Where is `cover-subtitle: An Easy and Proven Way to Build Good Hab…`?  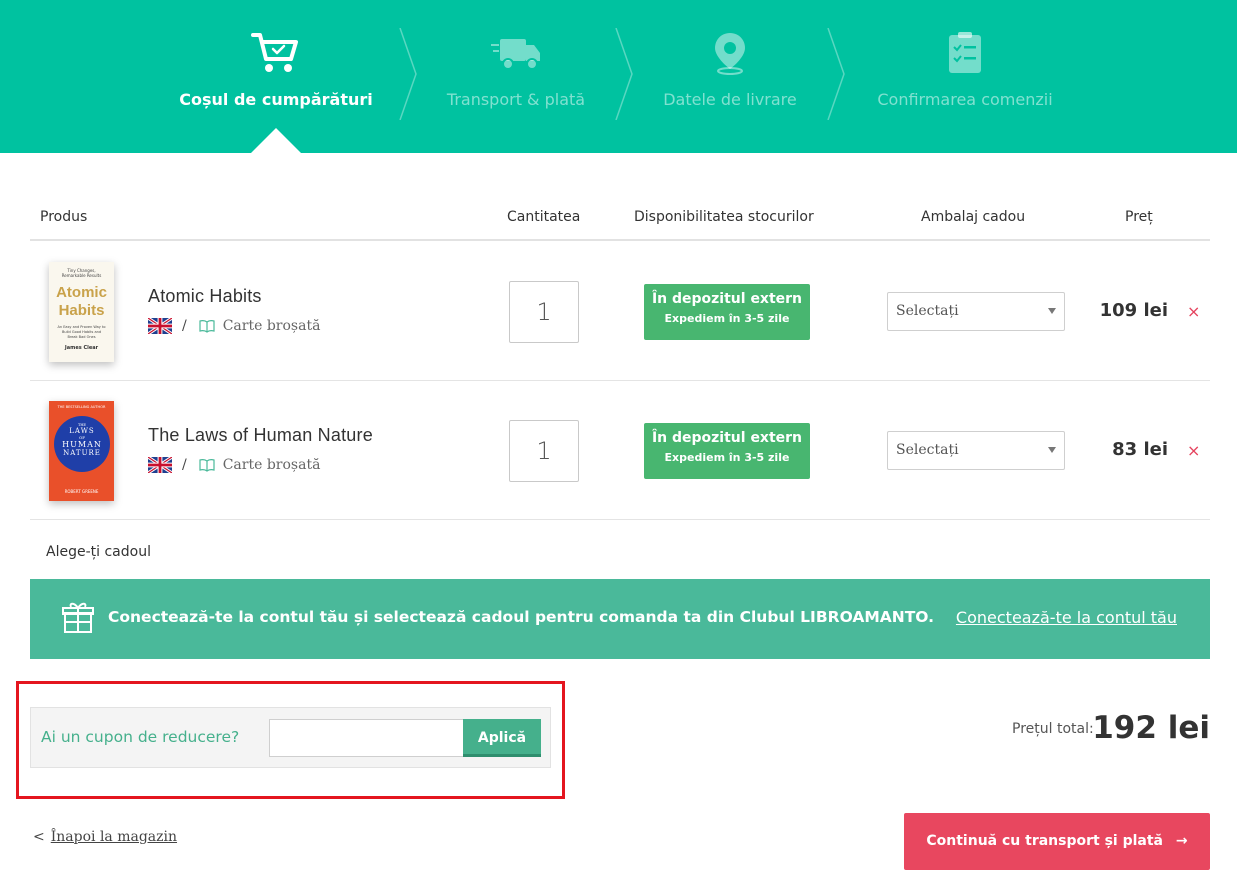
cover-subtitle: An Easy and Proven Way to Build Good Hab… is located at coordinates (81, 332).